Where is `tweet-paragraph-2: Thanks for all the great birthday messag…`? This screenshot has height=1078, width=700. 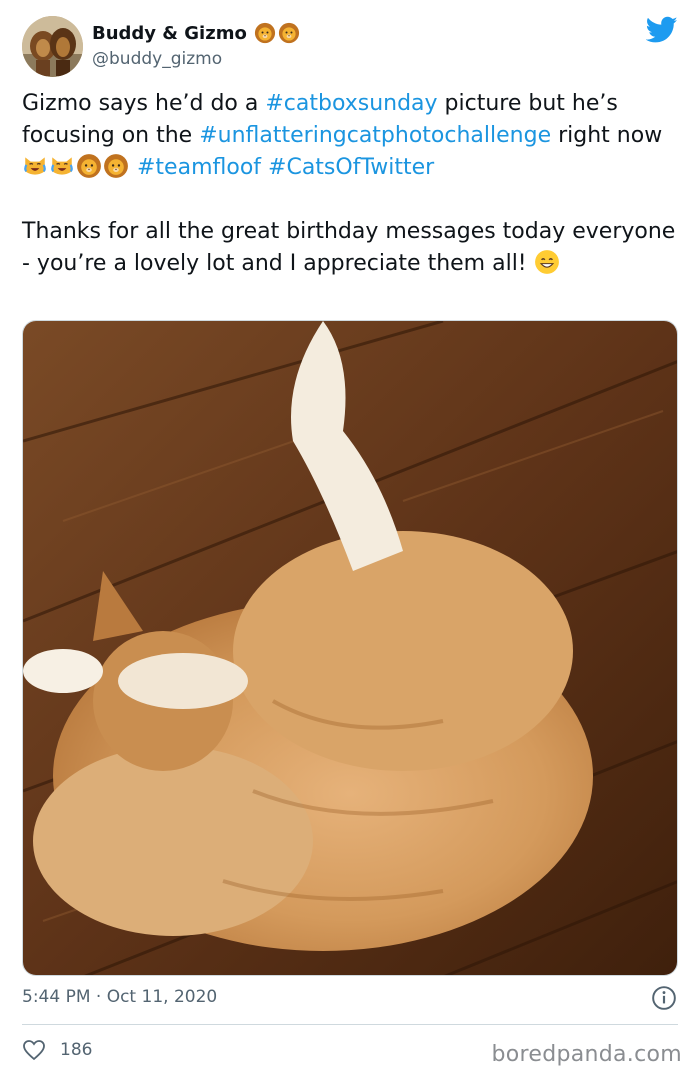
tweet-paragraph-2: Thanks for all the great birthday messag… is located at coordinates (352, 248).